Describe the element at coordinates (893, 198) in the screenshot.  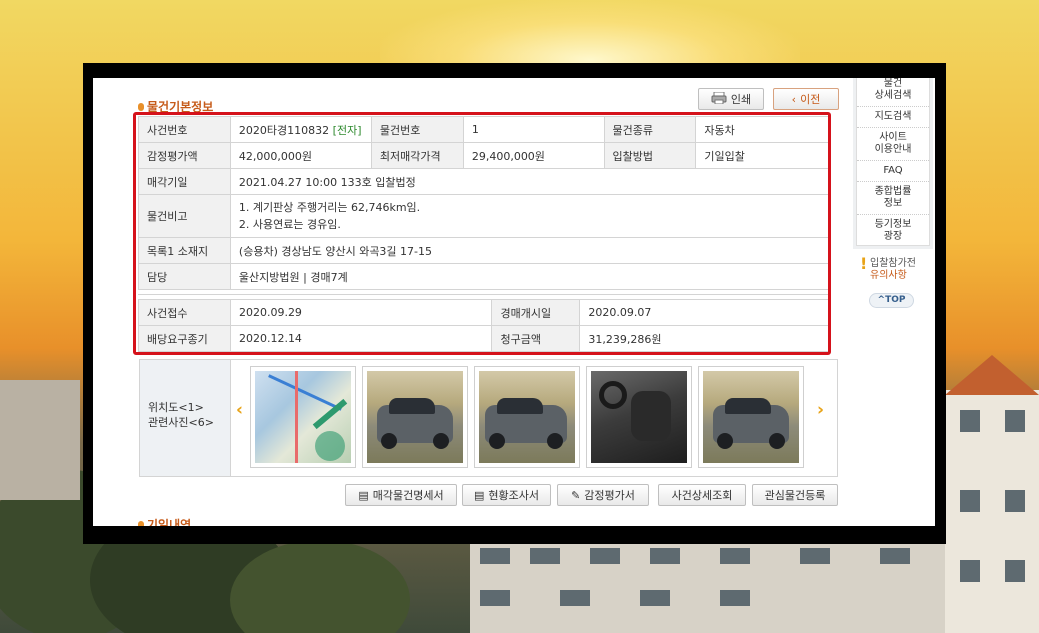
I see `side-item-legal-info: 종합법률 정보` at that location.